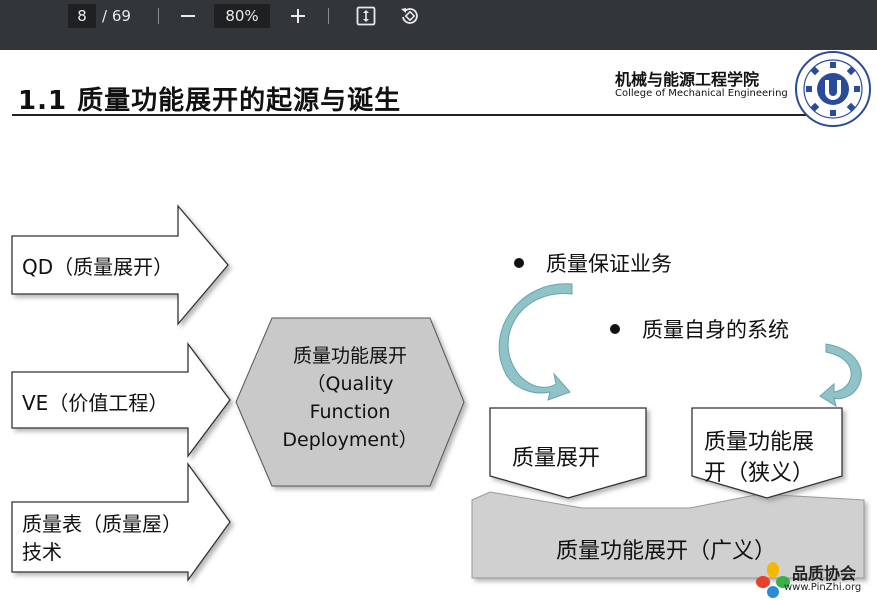  Describe the element at coordinates (609, 264) in the screenshot. I see `bullet-text: 质量保证业务` at that location.